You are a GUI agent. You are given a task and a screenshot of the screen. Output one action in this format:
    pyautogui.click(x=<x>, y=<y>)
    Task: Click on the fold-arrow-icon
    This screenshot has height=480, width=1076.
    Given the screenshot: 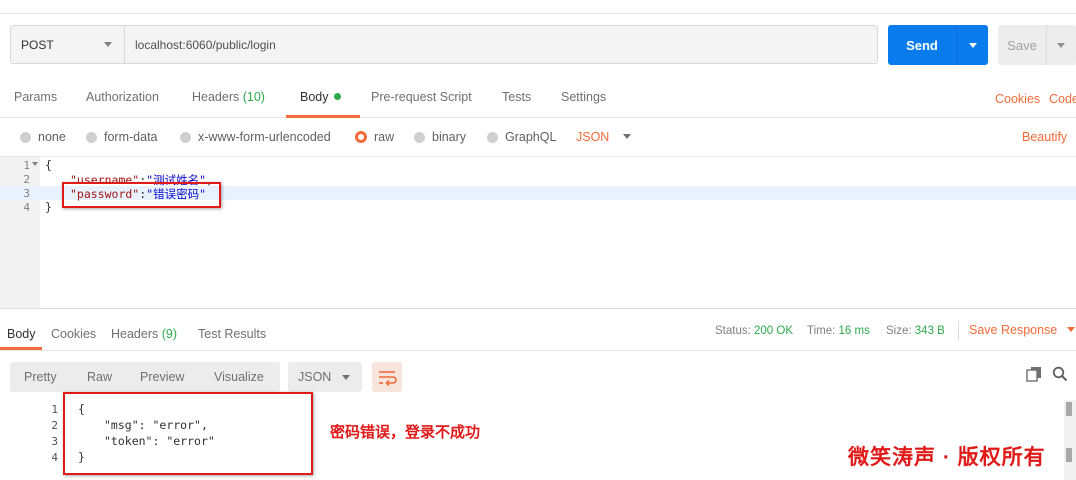 What is the action you would take?
    pyautogui.click(x=35, y=164)
    